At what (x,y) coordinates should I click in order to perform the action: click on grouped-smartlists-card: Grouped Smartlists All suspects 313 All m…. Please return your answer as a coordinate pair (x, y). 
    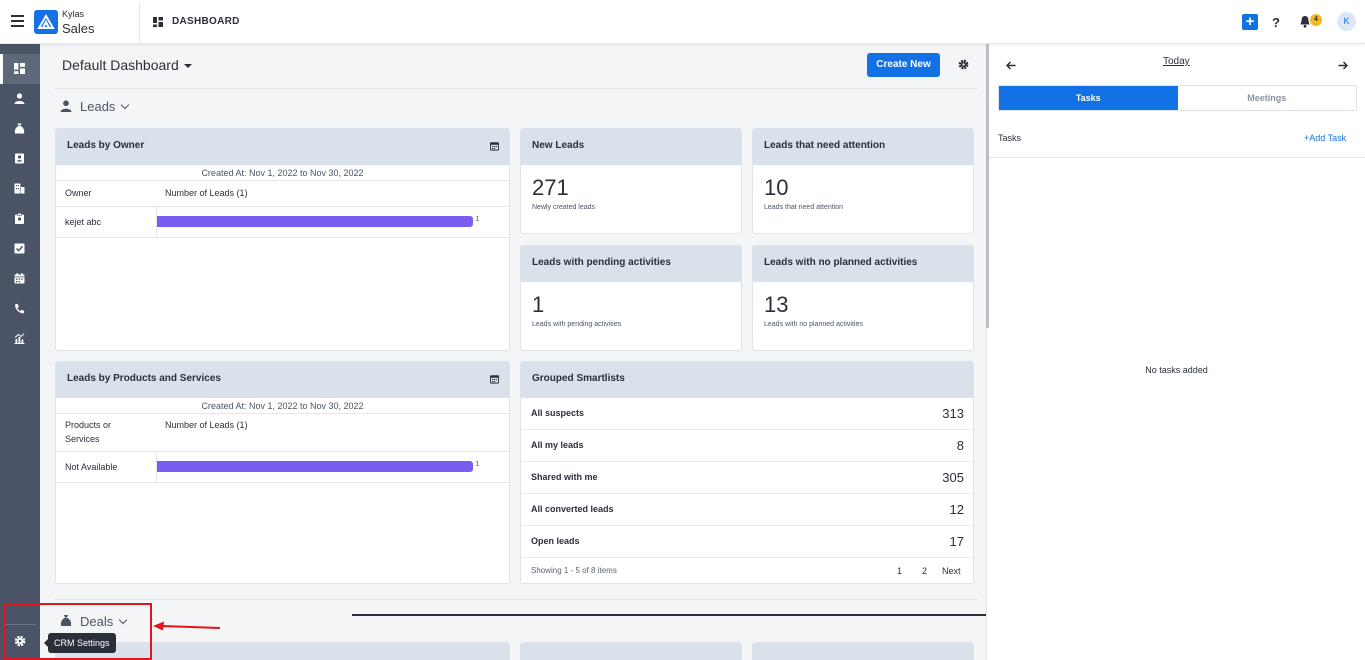
    Looking at the image, I should click on (747, 472).